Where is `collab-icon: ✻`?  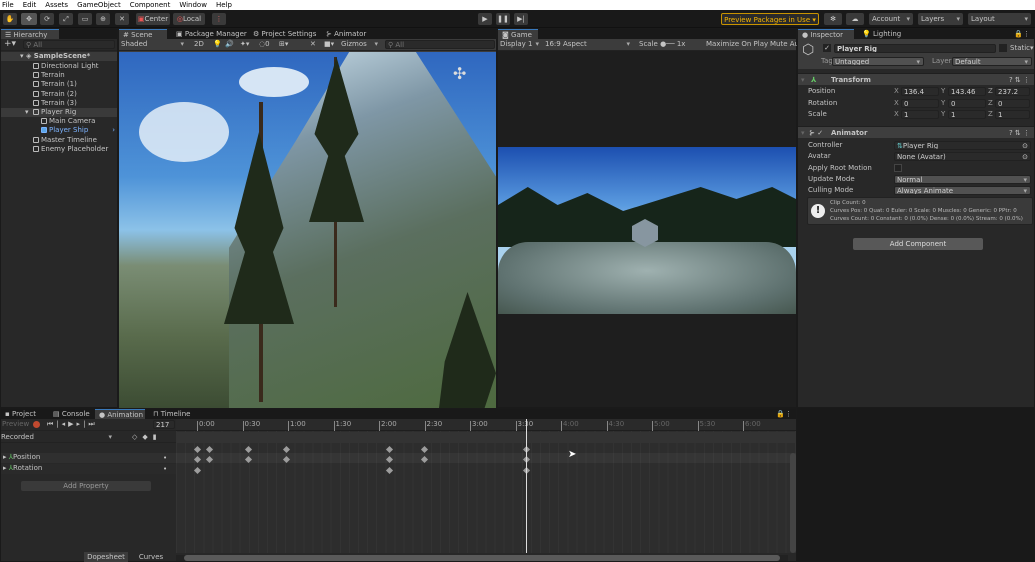
collab-icon: ✻ is located at coordinates (833, 19).